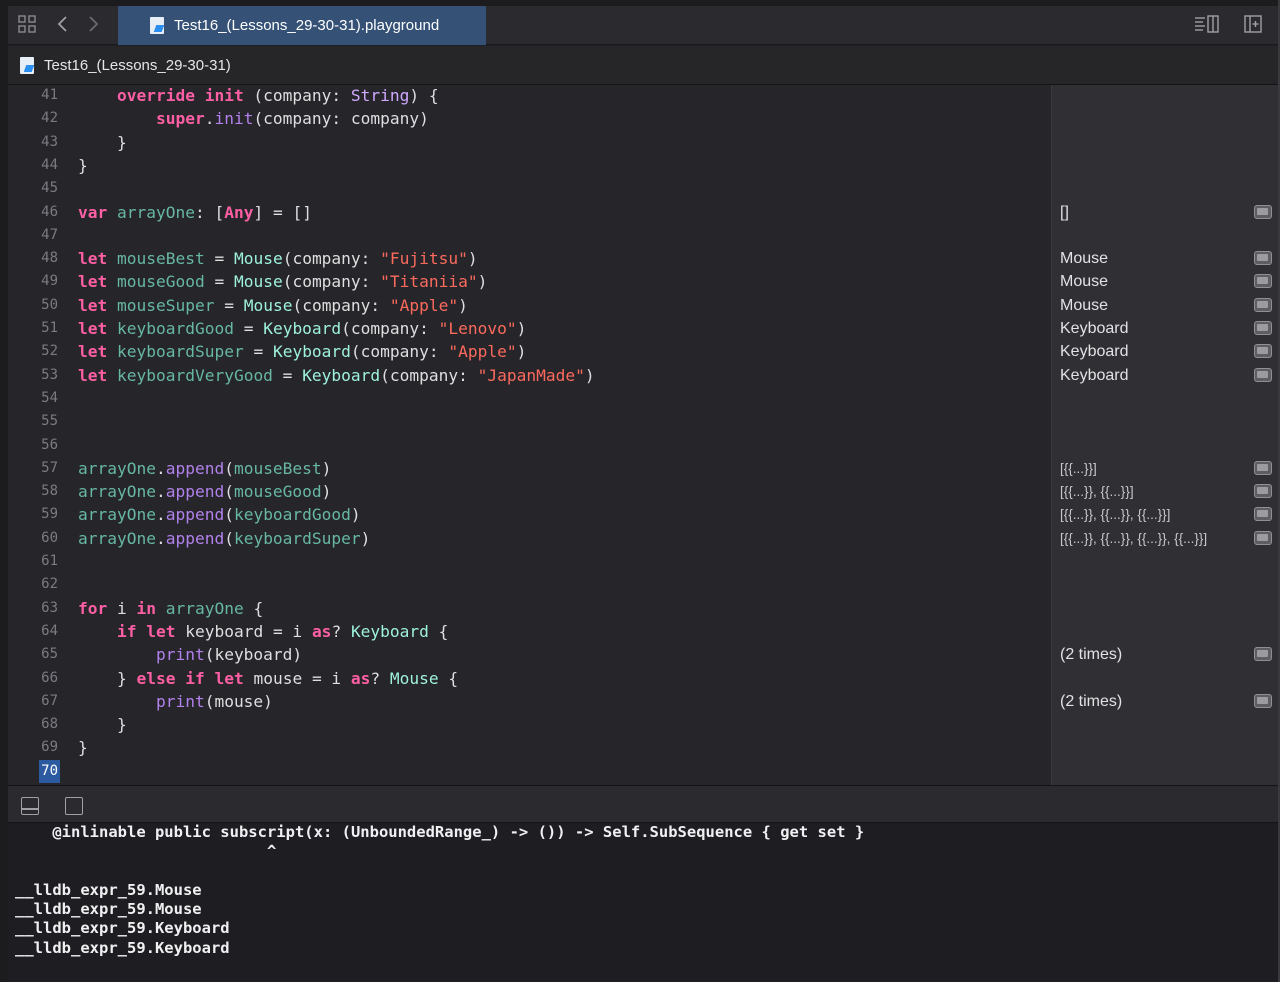 The height and width of the screenshot is (982, 1280). What do you see at coordinates (49, 188) in the screenshot?
I see `line-number: 45` at bounding box center [49, 188].